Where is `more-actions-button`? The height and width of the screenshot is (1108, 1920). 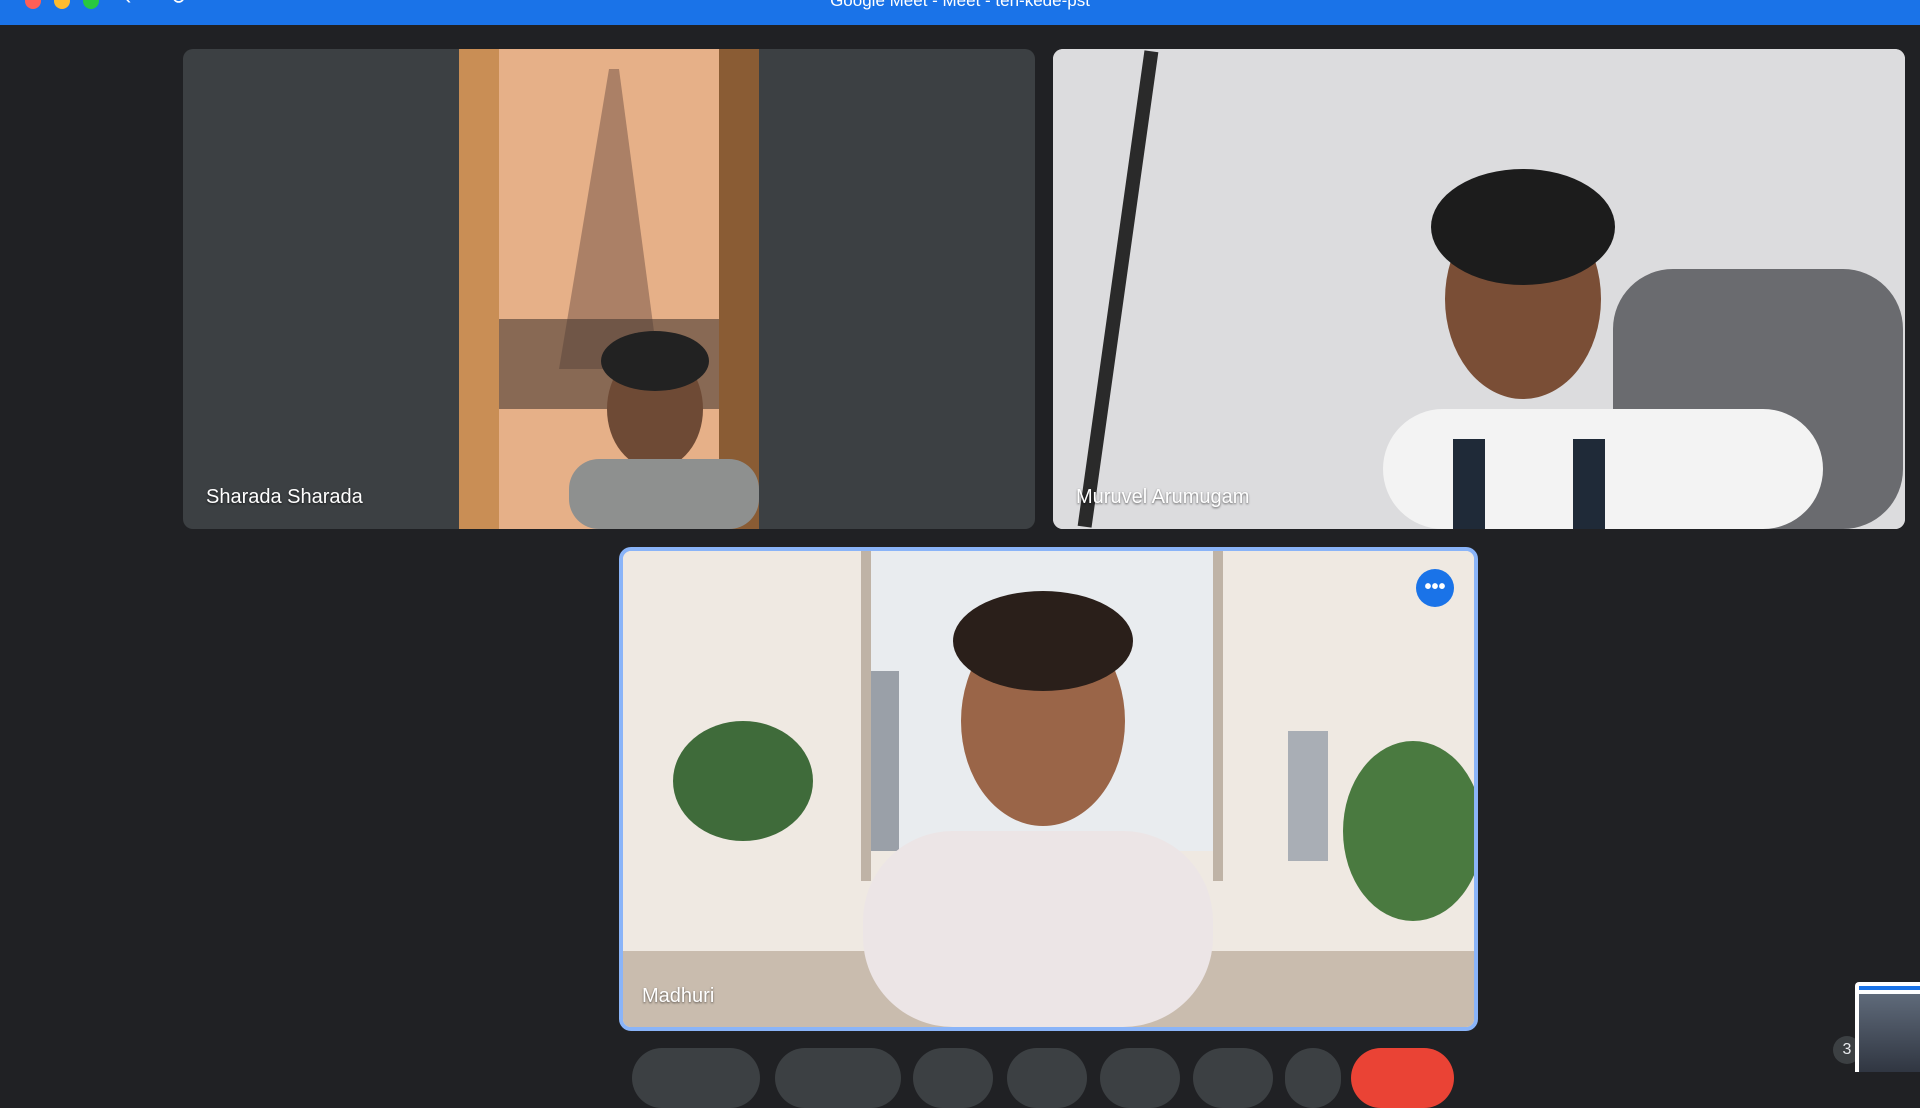
more-actions-button is located at coordinates (1313, 1078).